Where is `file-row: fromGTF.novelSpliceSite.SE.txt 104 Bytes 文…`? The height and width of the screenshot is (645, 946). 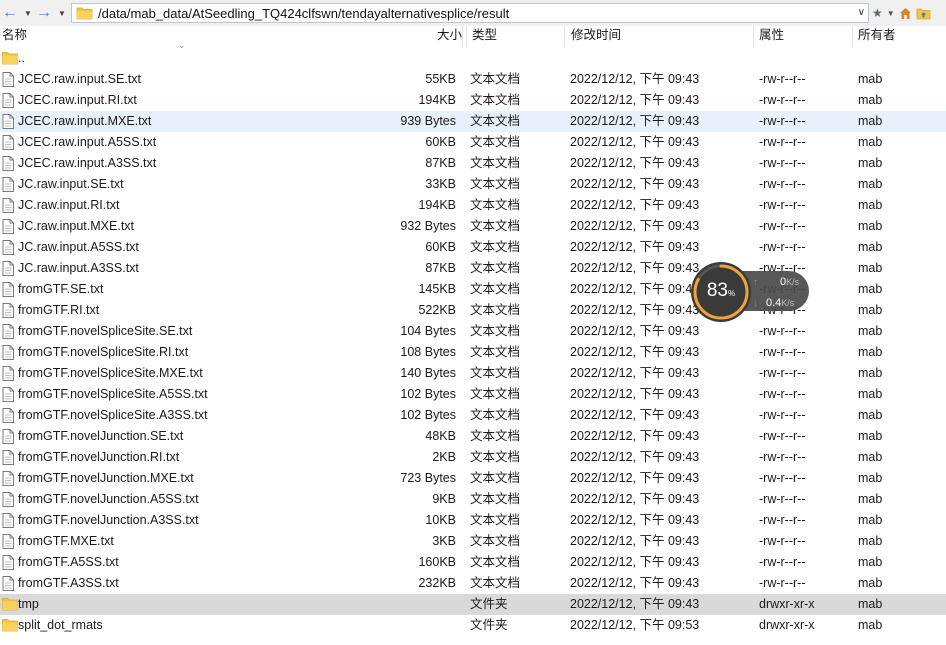 file-row: fromGTF.novelSpliceSite.SE.txt 104 Bytes 文… is located at coordinates (473, 331).